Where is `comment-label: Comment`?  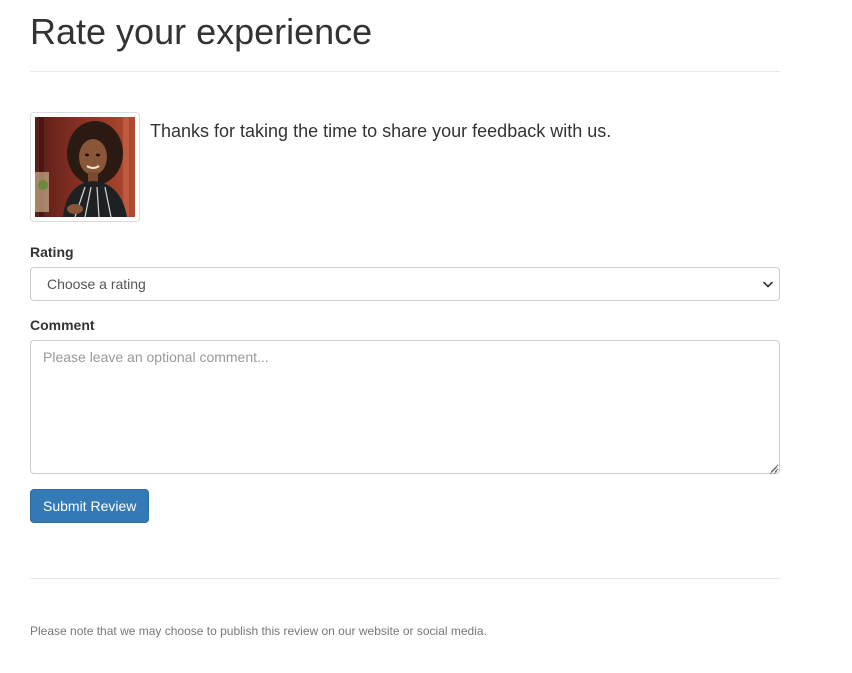 comment-label: Comment is located at coordinates (62, 325).